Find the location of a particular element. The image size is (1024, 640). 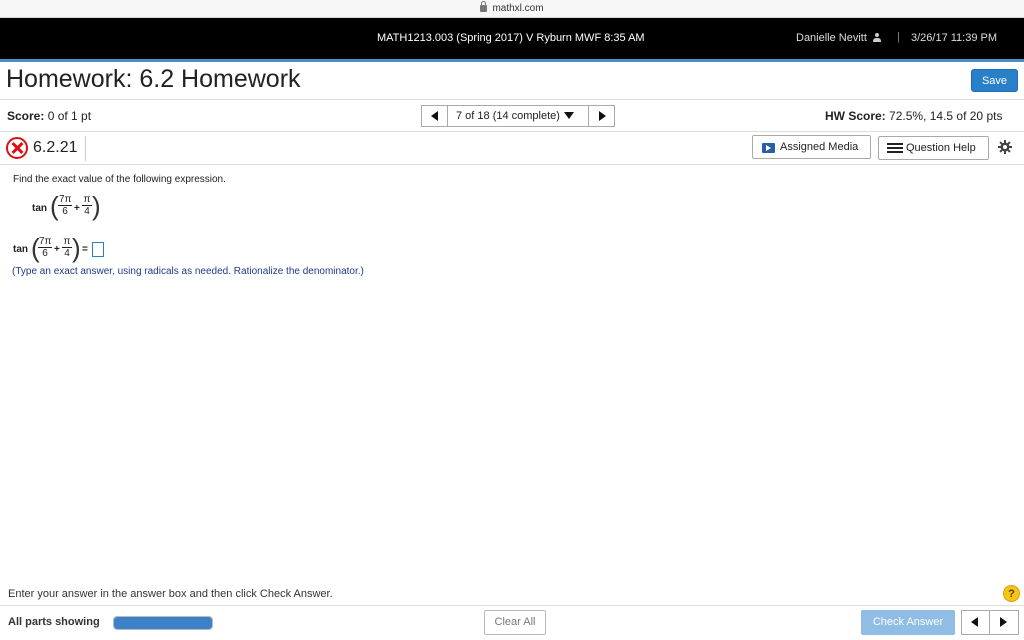

user-name-label: Danielle Nevitt is located at coordinates (831, 38).